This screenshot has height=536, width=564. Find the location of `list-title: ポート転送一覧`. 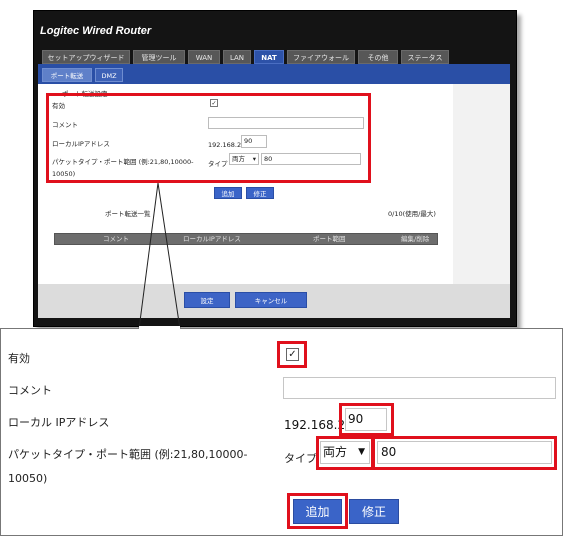

list-title: ポート転送一覧 is located at coordinates (128, 214).